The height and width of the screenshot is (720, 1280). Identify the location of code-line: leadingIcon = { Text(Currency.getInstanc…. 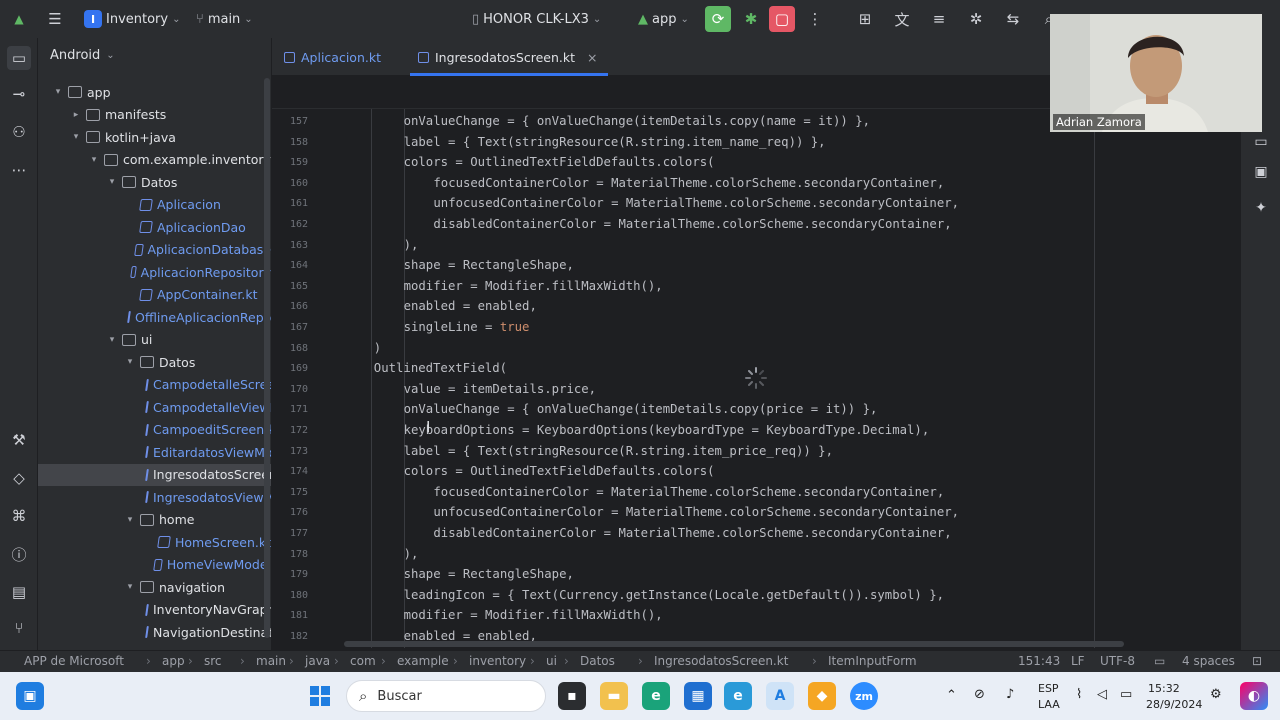
(674, 595).